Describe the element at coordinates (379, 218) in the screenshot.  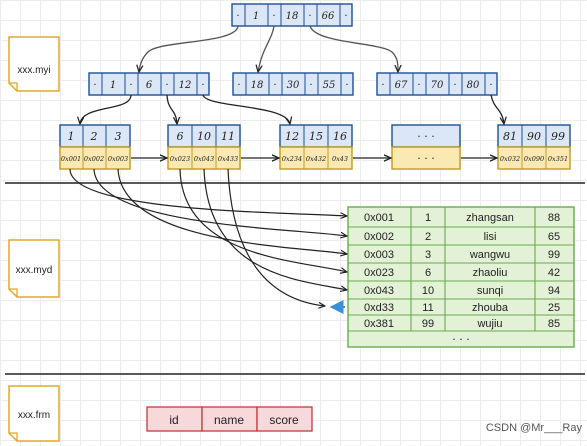
I see `table-cell-r0-c0: 0x001` at that location.